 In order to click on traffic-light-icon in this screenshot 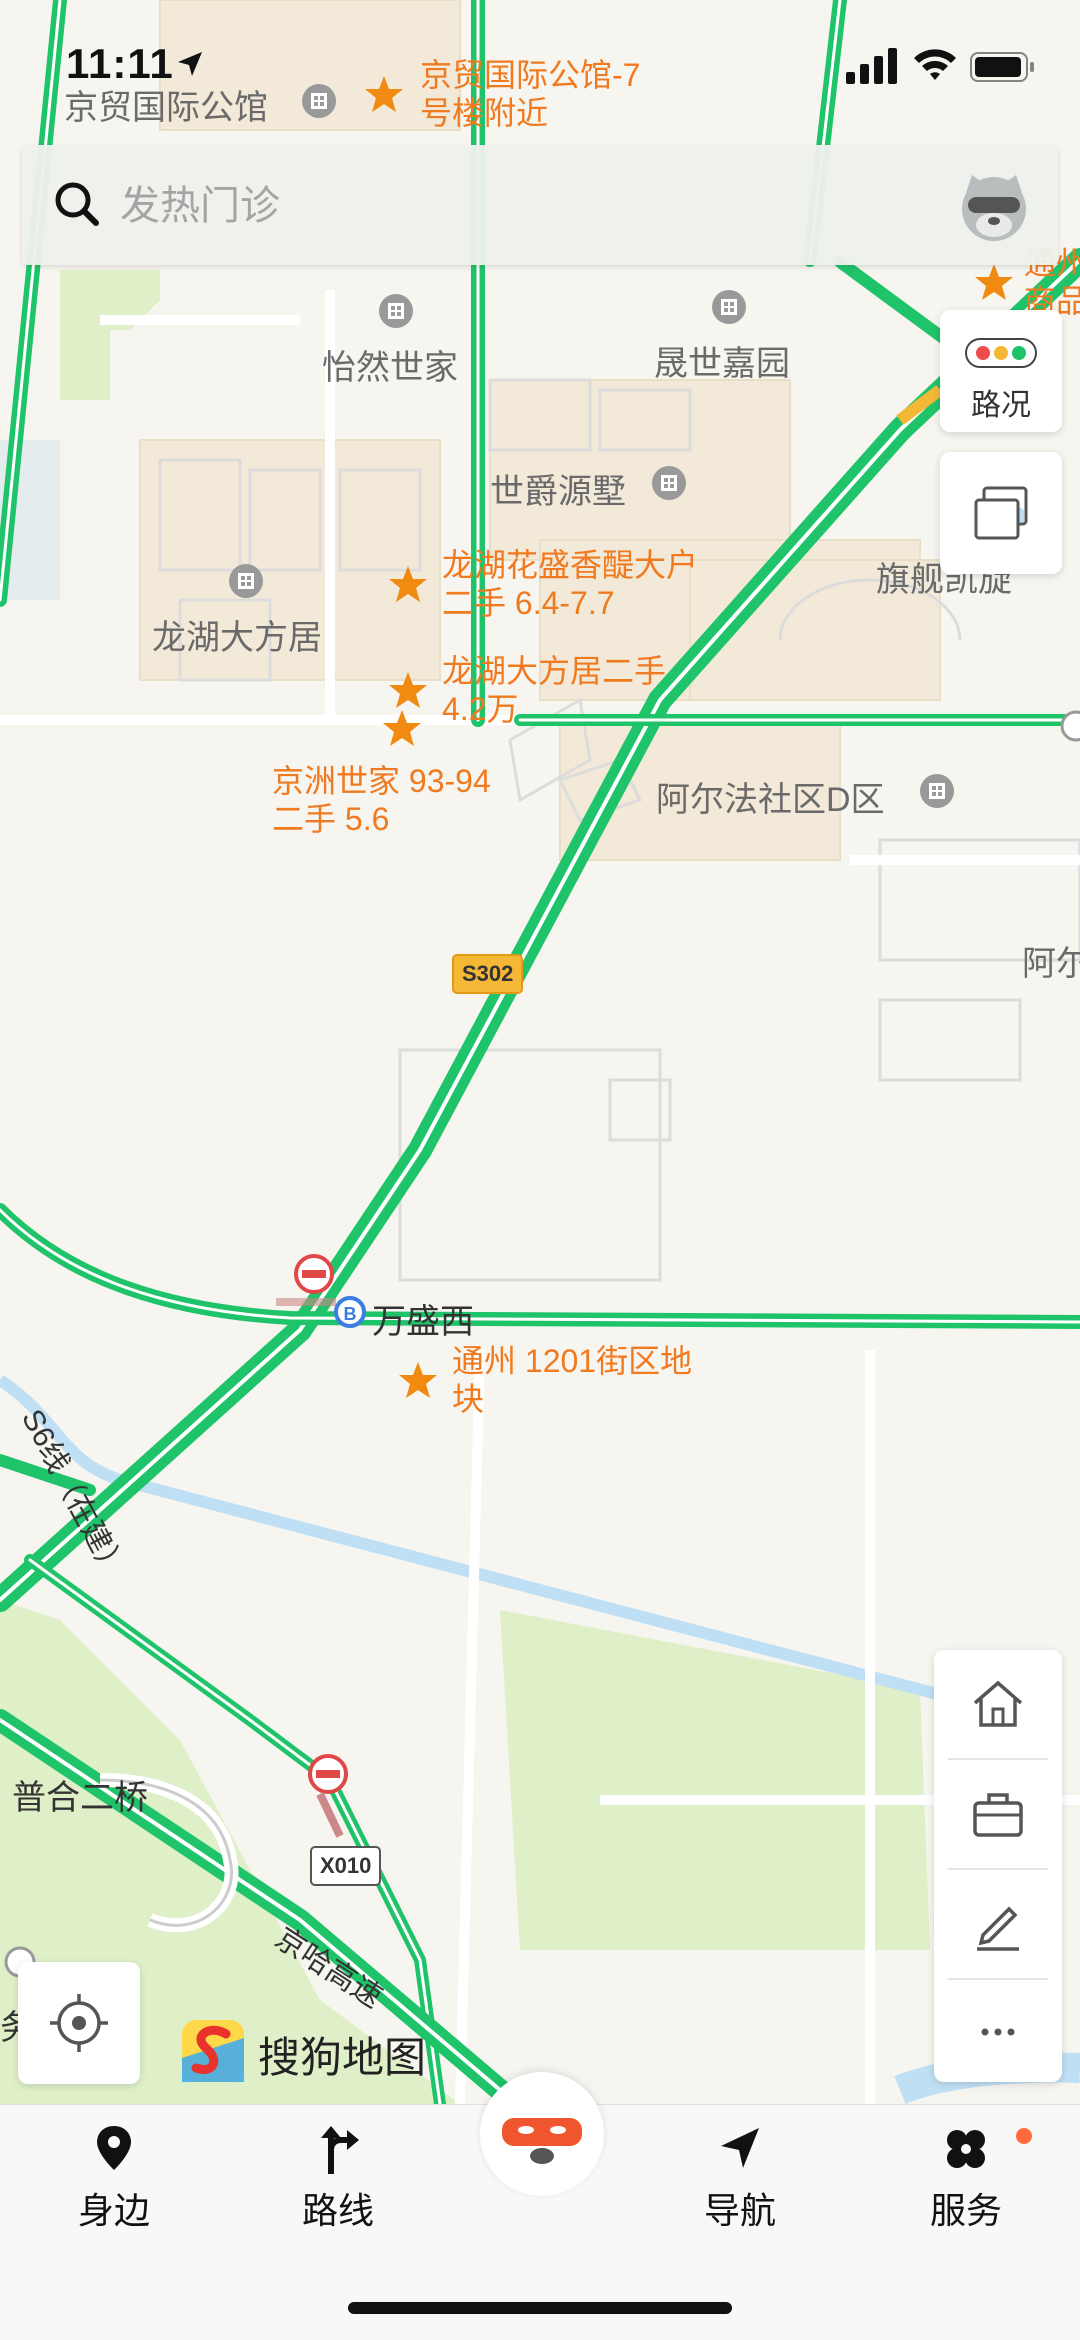, I will do `click(1001, 353)`.